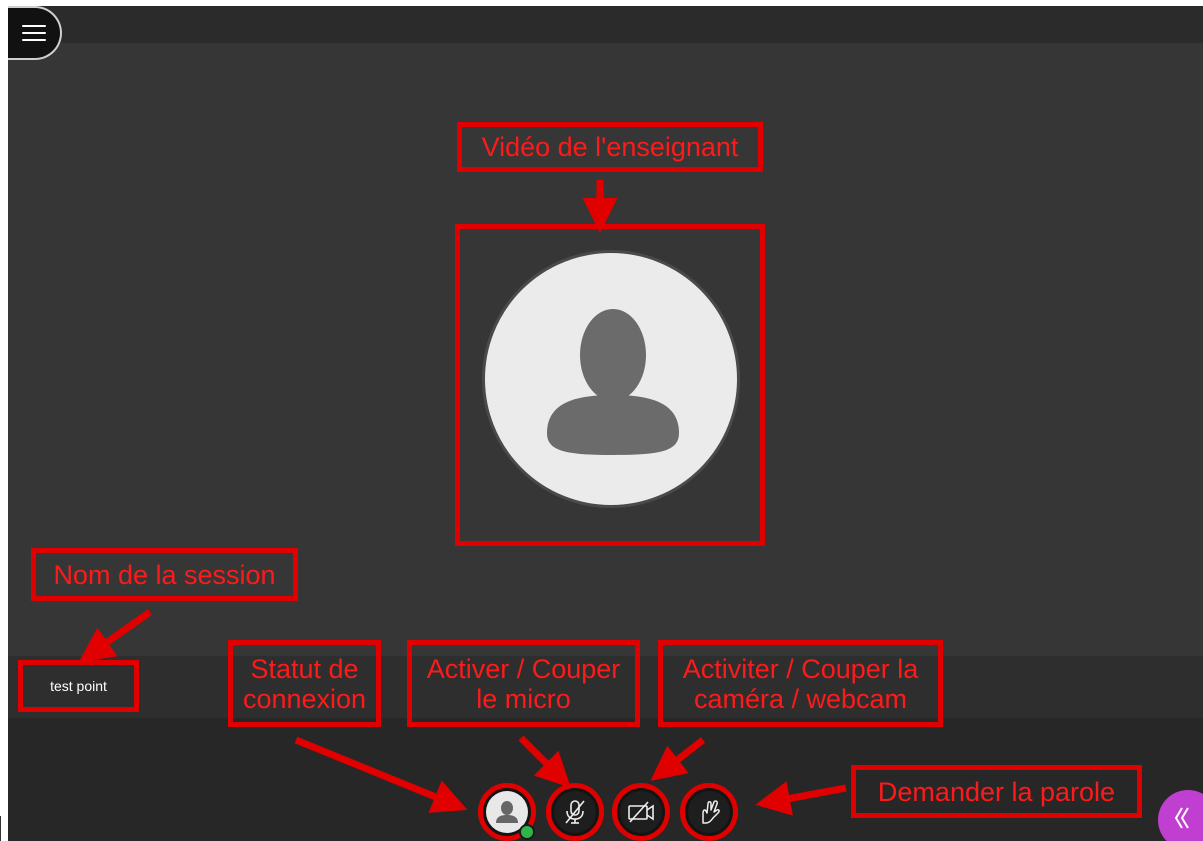 The image size is (1203, 841). I want to click on user-avatar-icon, so click(507, 812).